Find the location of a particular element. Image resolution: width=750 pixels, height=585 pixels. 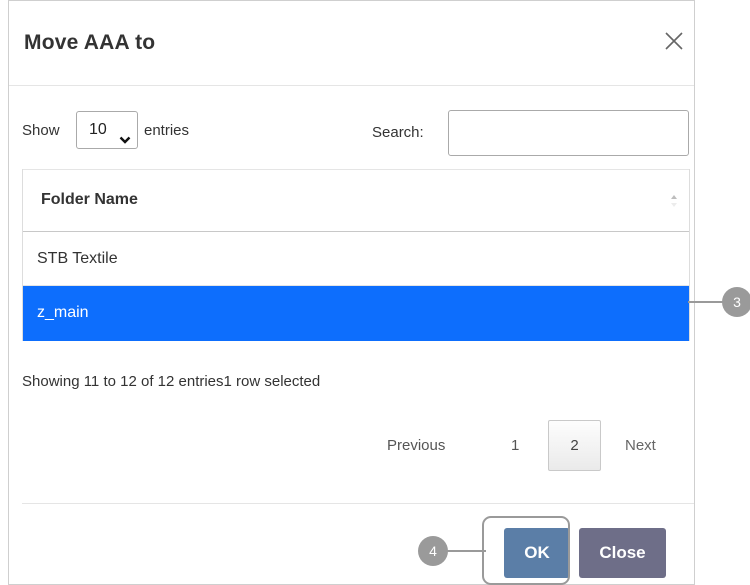

entries-label: entries is located at coordinates (167, 130).